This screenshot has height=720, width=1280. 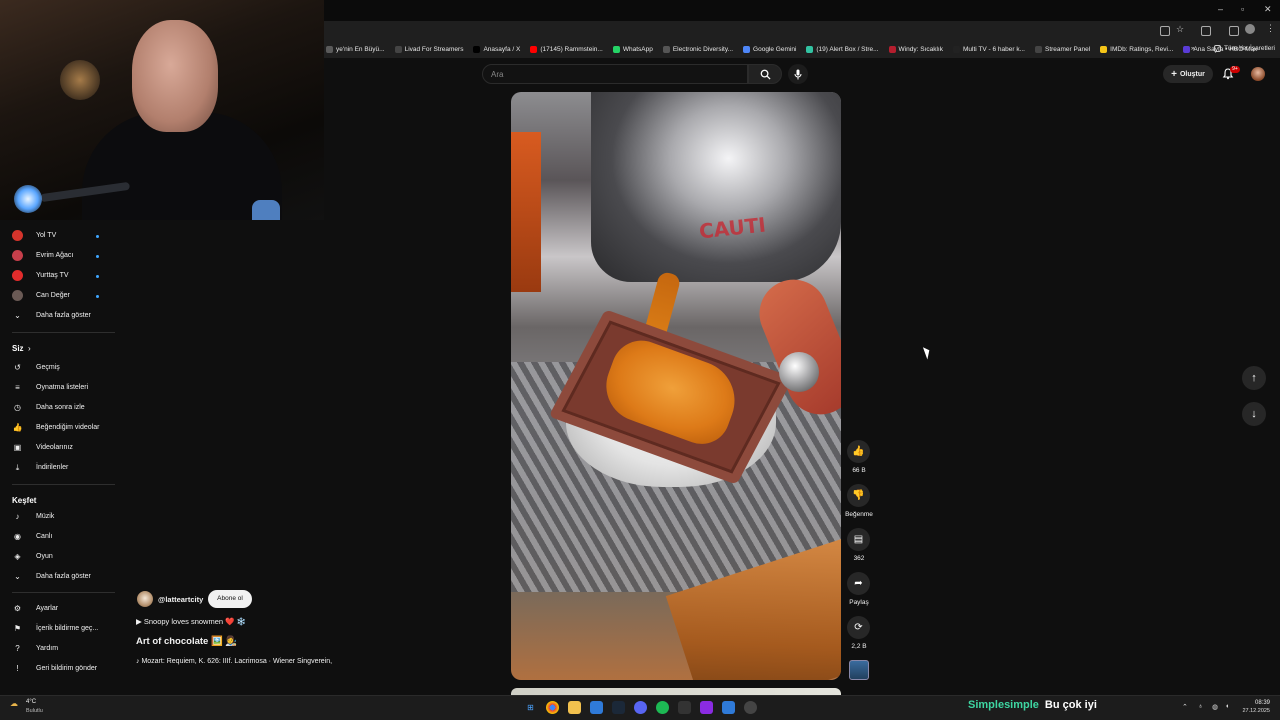 What do you see at coordinates (67, 668) in the screenshot?
I see `sidebar-item-label: Geri bildirim gönder` at bounding box center [67, 668].